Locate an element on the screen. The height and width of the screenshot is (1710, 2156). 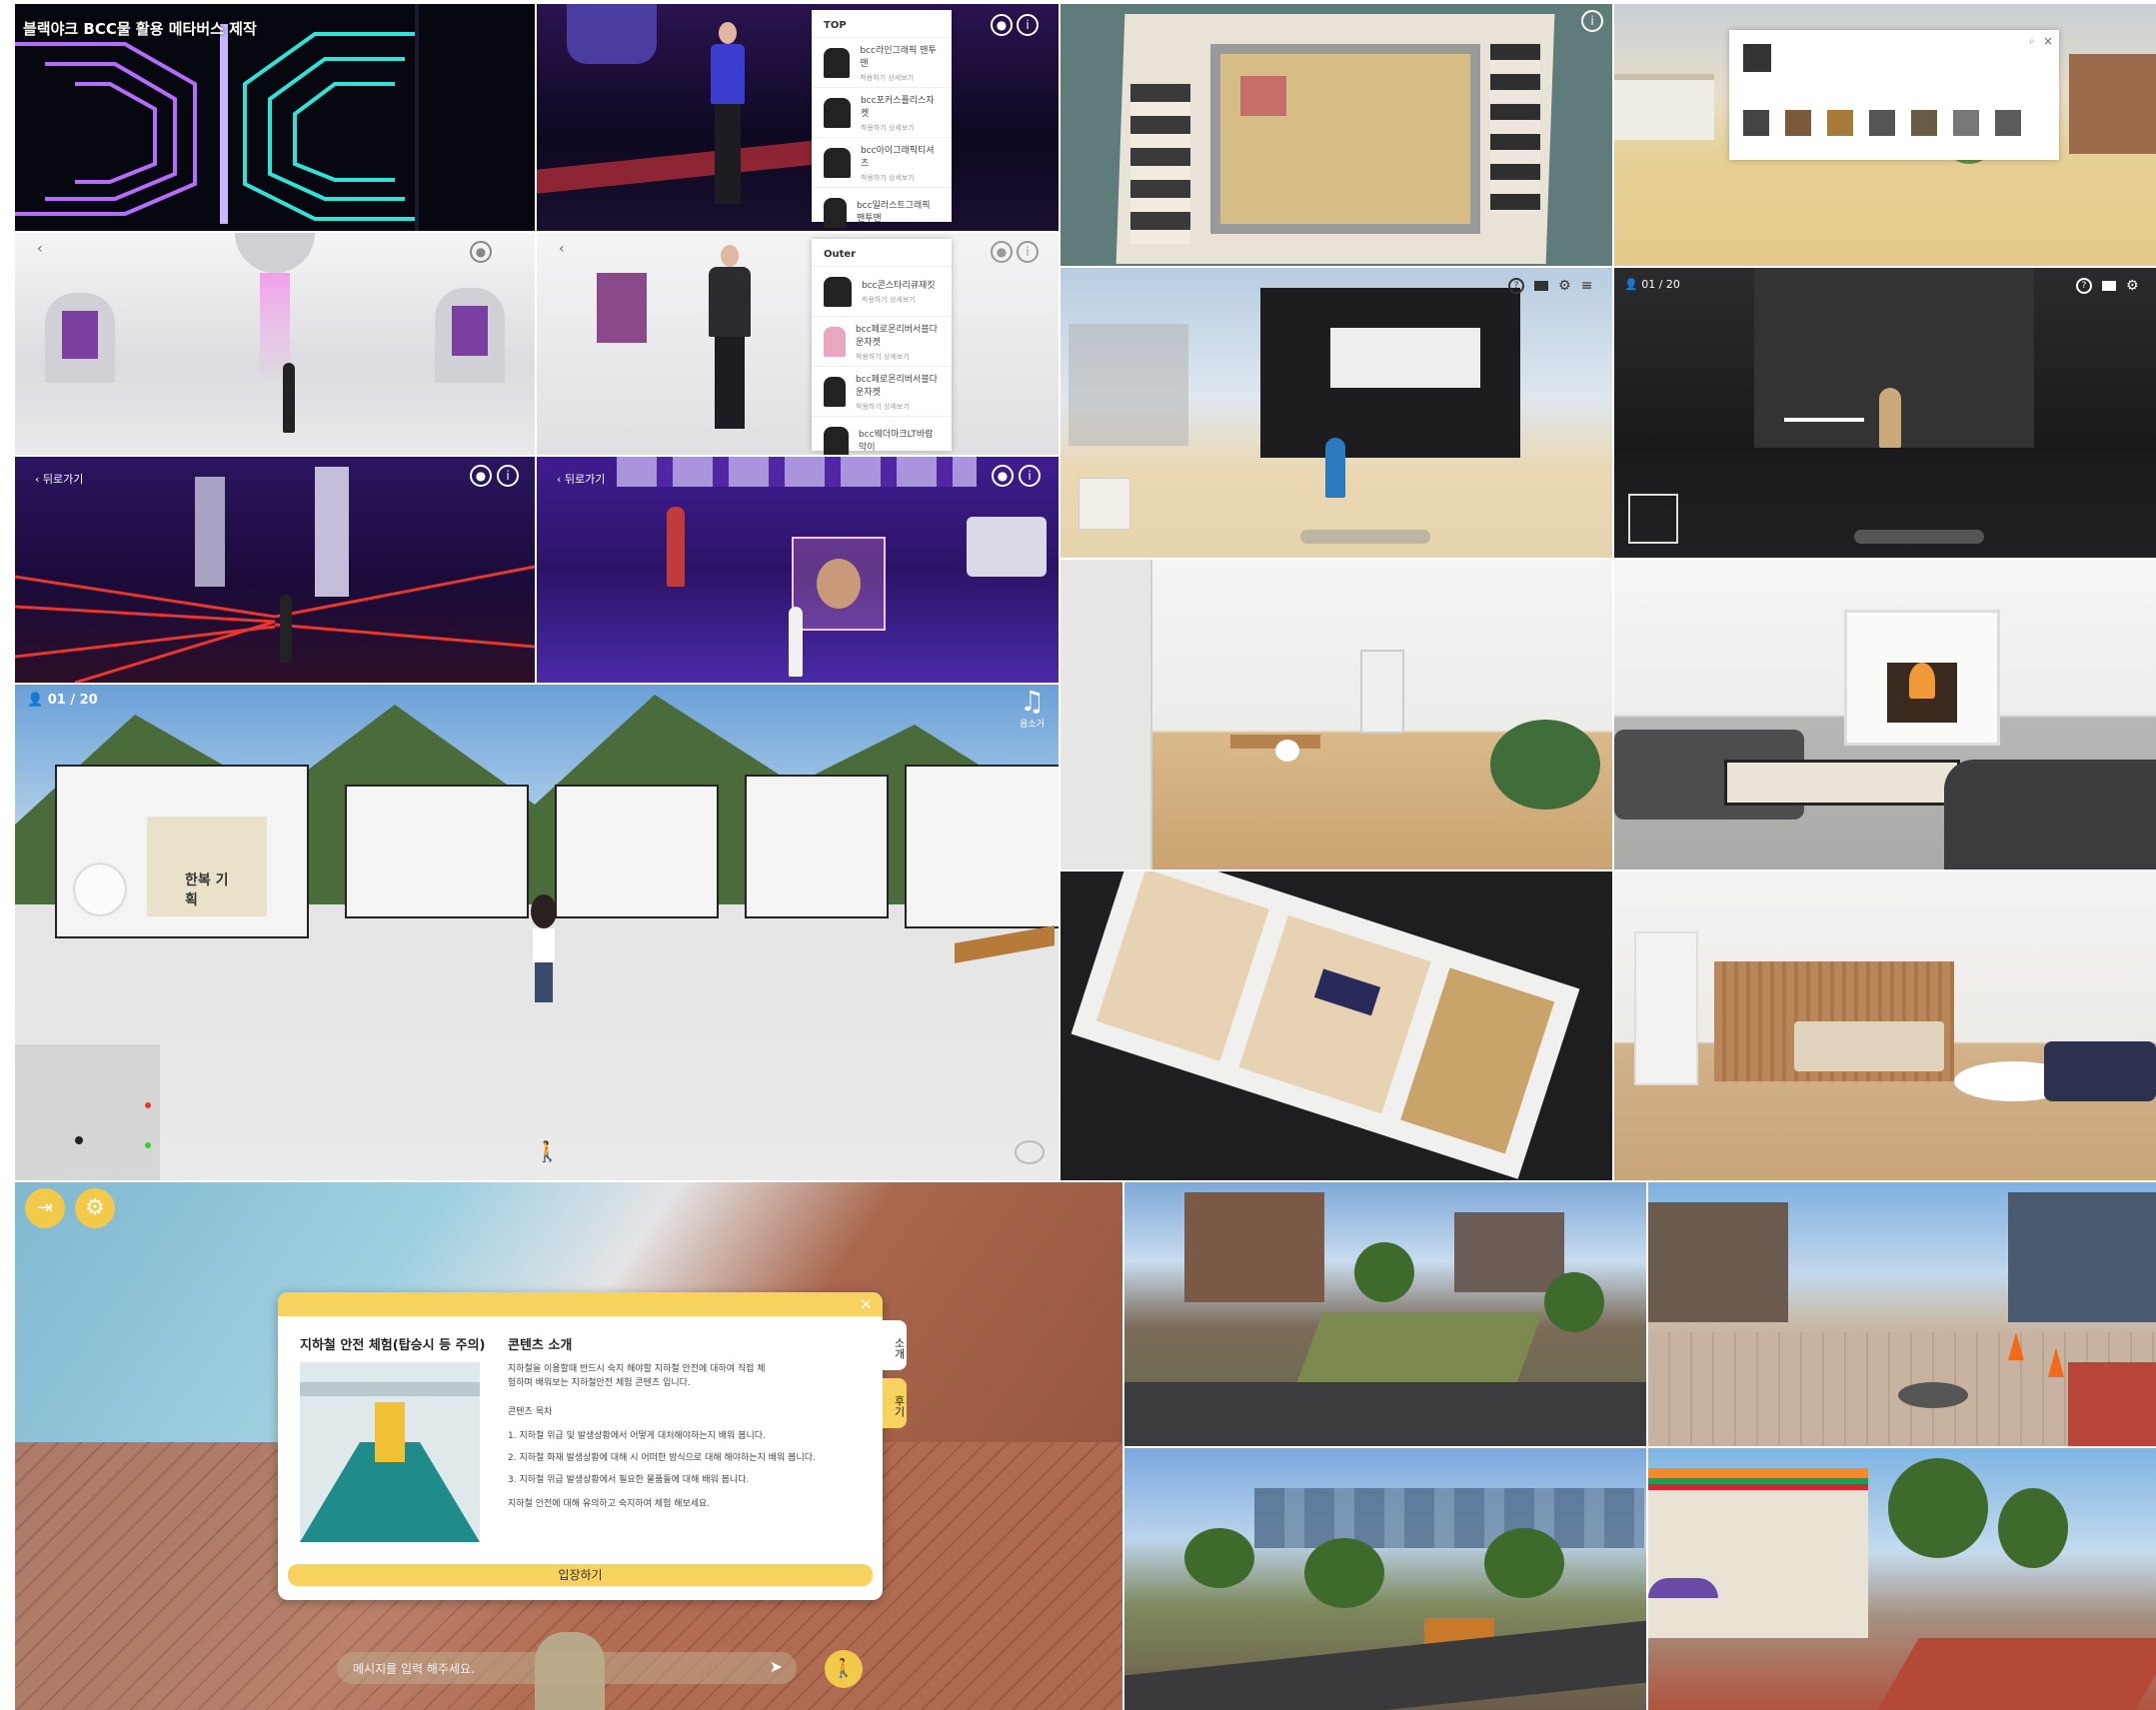
list-item: bcc일러스트그래픽 맨투맨 is located at coordinates (882, 209).